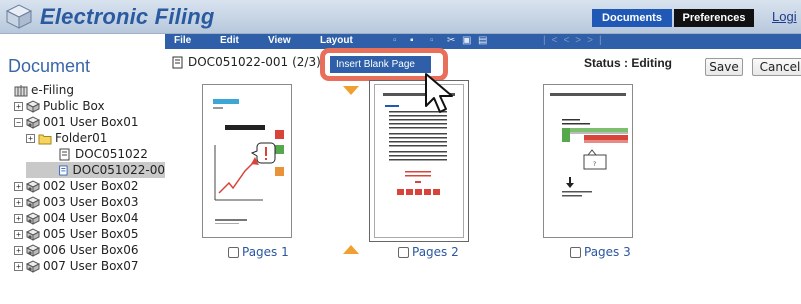 This screenshot has height=304, width=801. What do you see at coordinates (233, 252) in the screenshot?
I see `page-1-checkbox` at bounding box center [233, 252].